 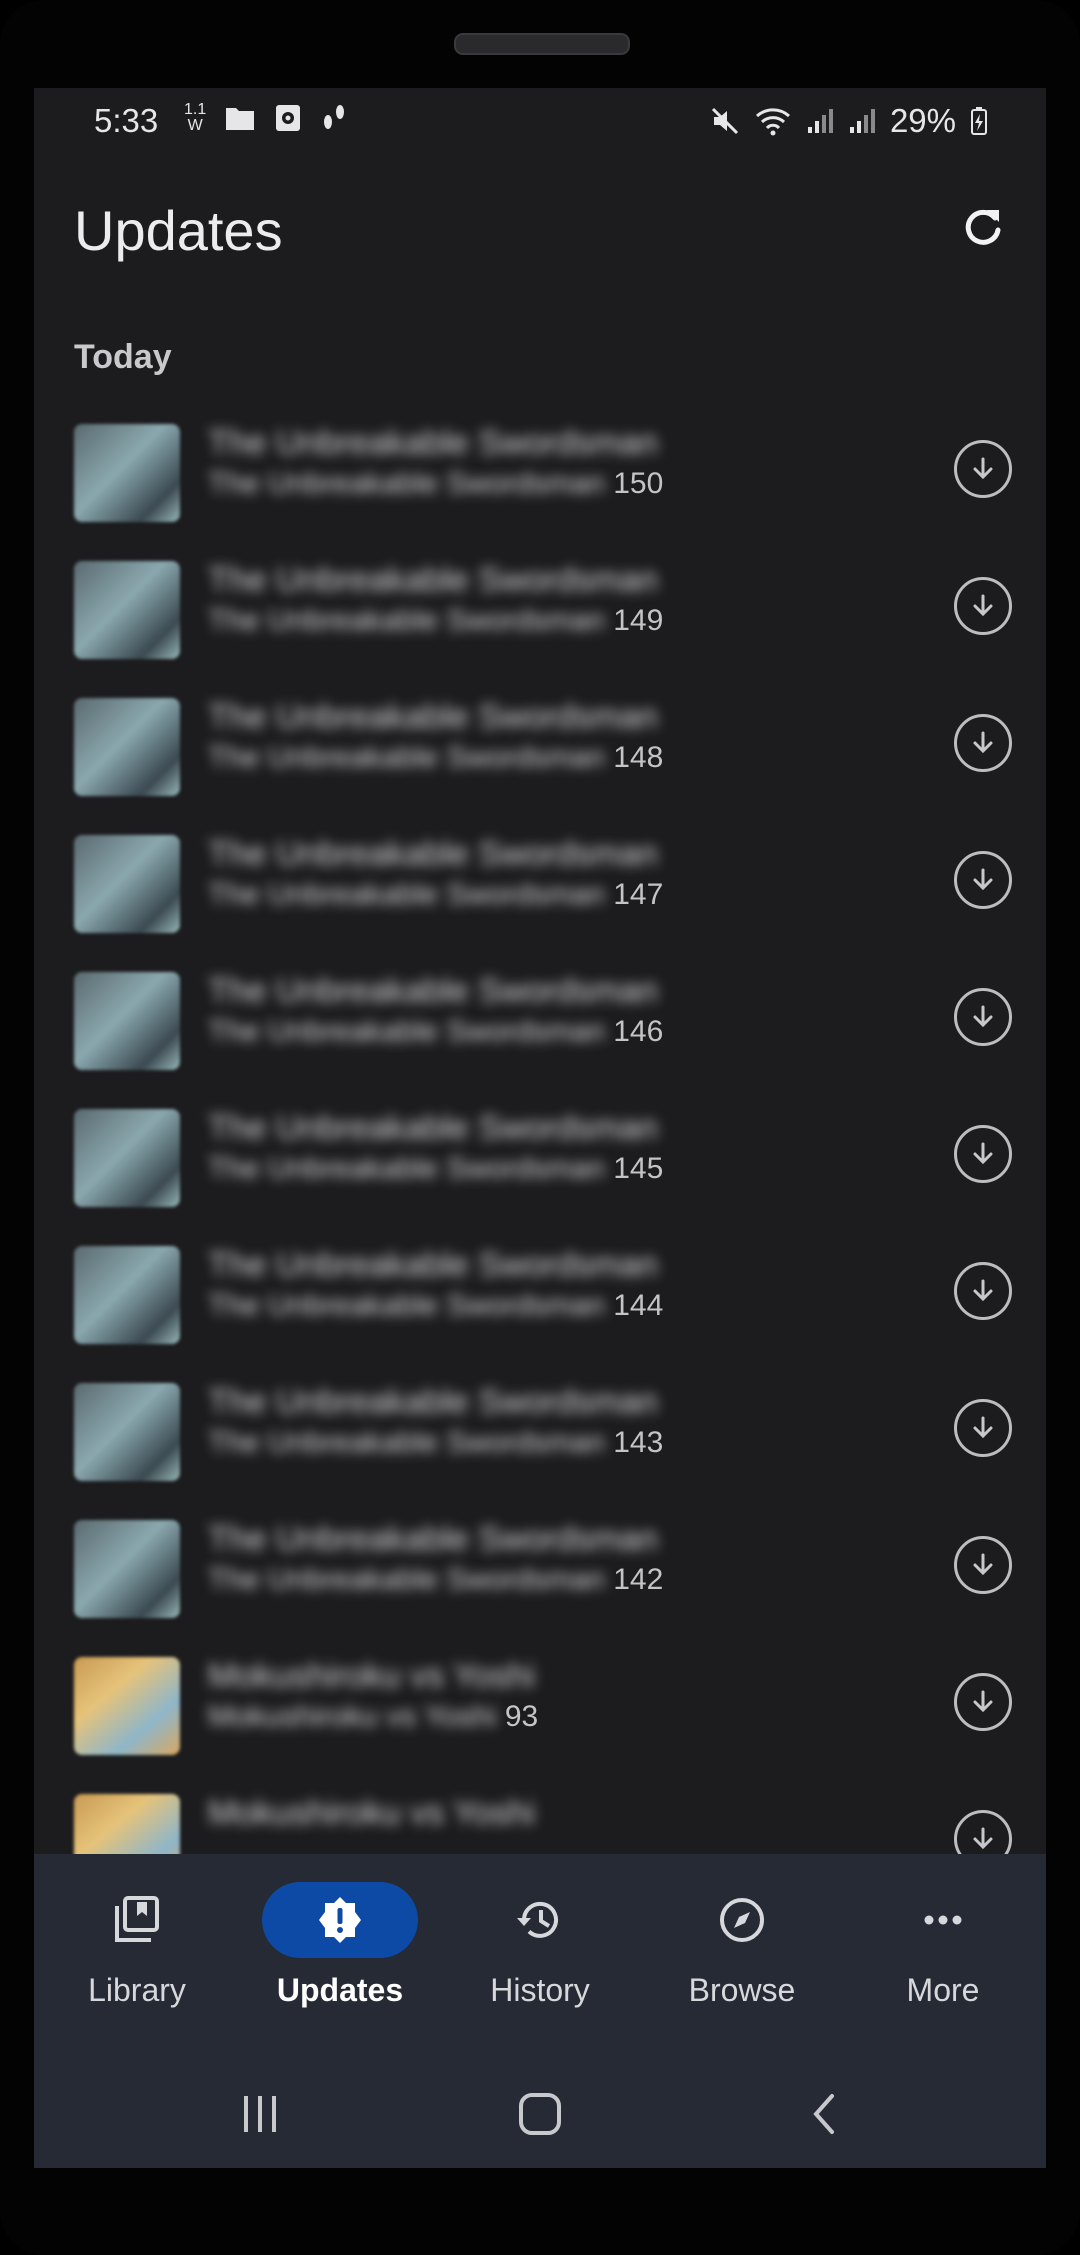 I want to click on nav-item-more: More, so click(x=943, y=1952).